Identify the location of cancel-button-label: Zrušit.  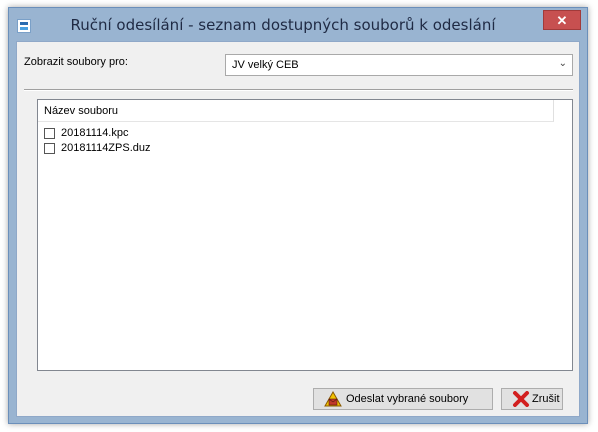
(546, 399).